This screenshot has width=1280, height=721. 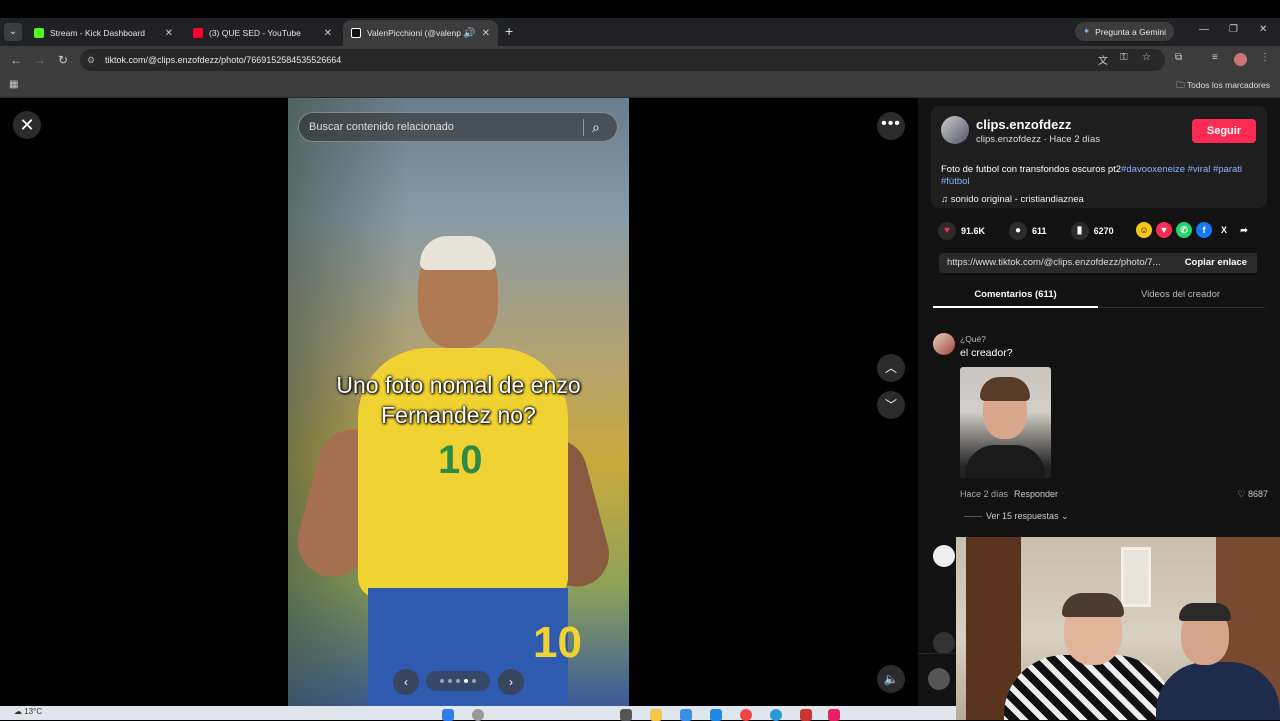 I want to click on close-viewer-button: ✕, so click(x=27, y=125).